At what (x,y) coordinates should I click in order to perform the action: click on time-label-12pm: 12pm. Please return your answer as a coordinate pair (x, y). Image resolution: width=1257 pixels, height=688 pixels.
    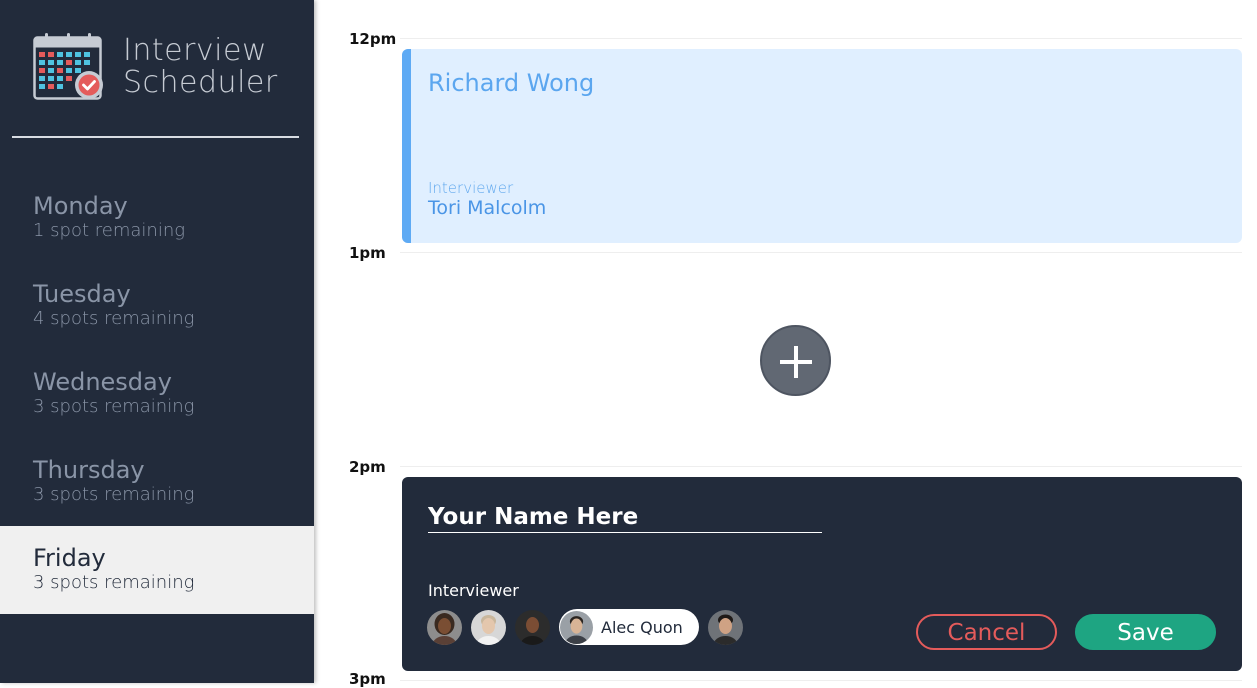
    Looking at the image, I should click on (373, 39).